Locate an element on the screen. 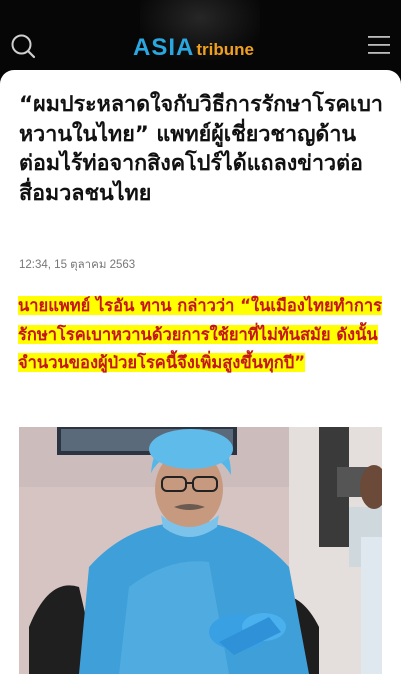  hamburger-menu-icon is located at coordinates (379, 45).